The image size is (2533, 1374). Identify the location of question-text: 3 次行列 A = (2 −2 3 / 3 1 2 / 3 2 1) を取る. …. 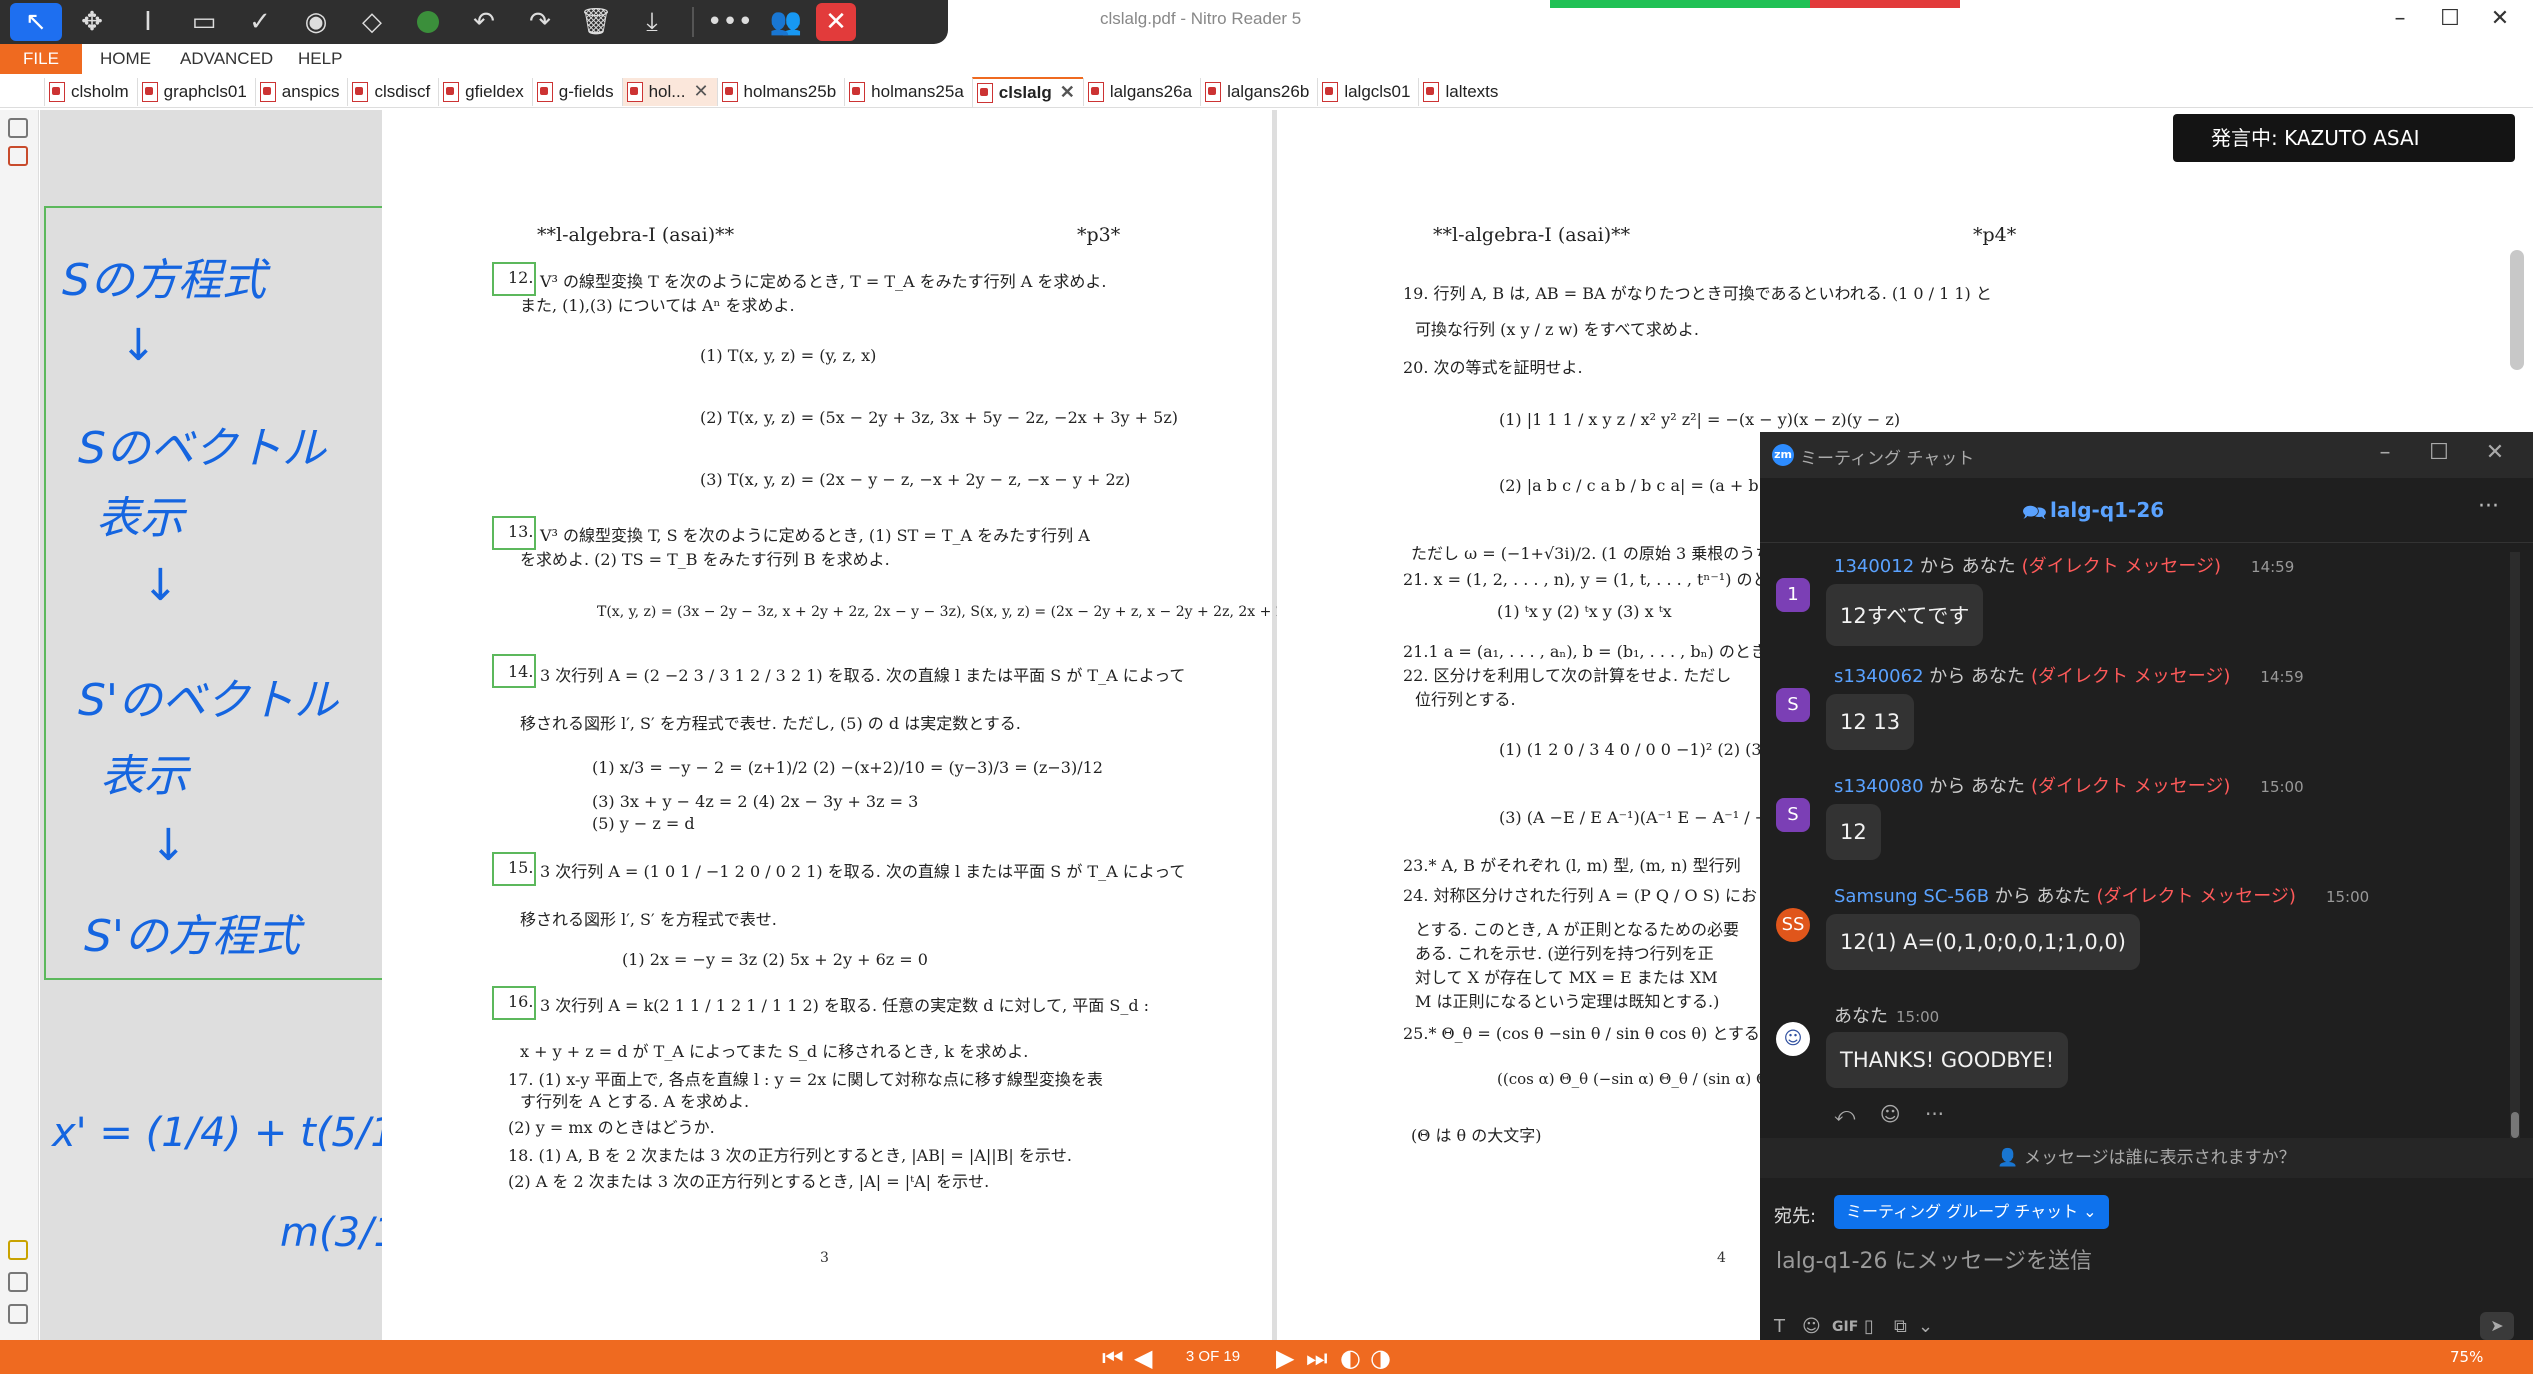
(863, 675).